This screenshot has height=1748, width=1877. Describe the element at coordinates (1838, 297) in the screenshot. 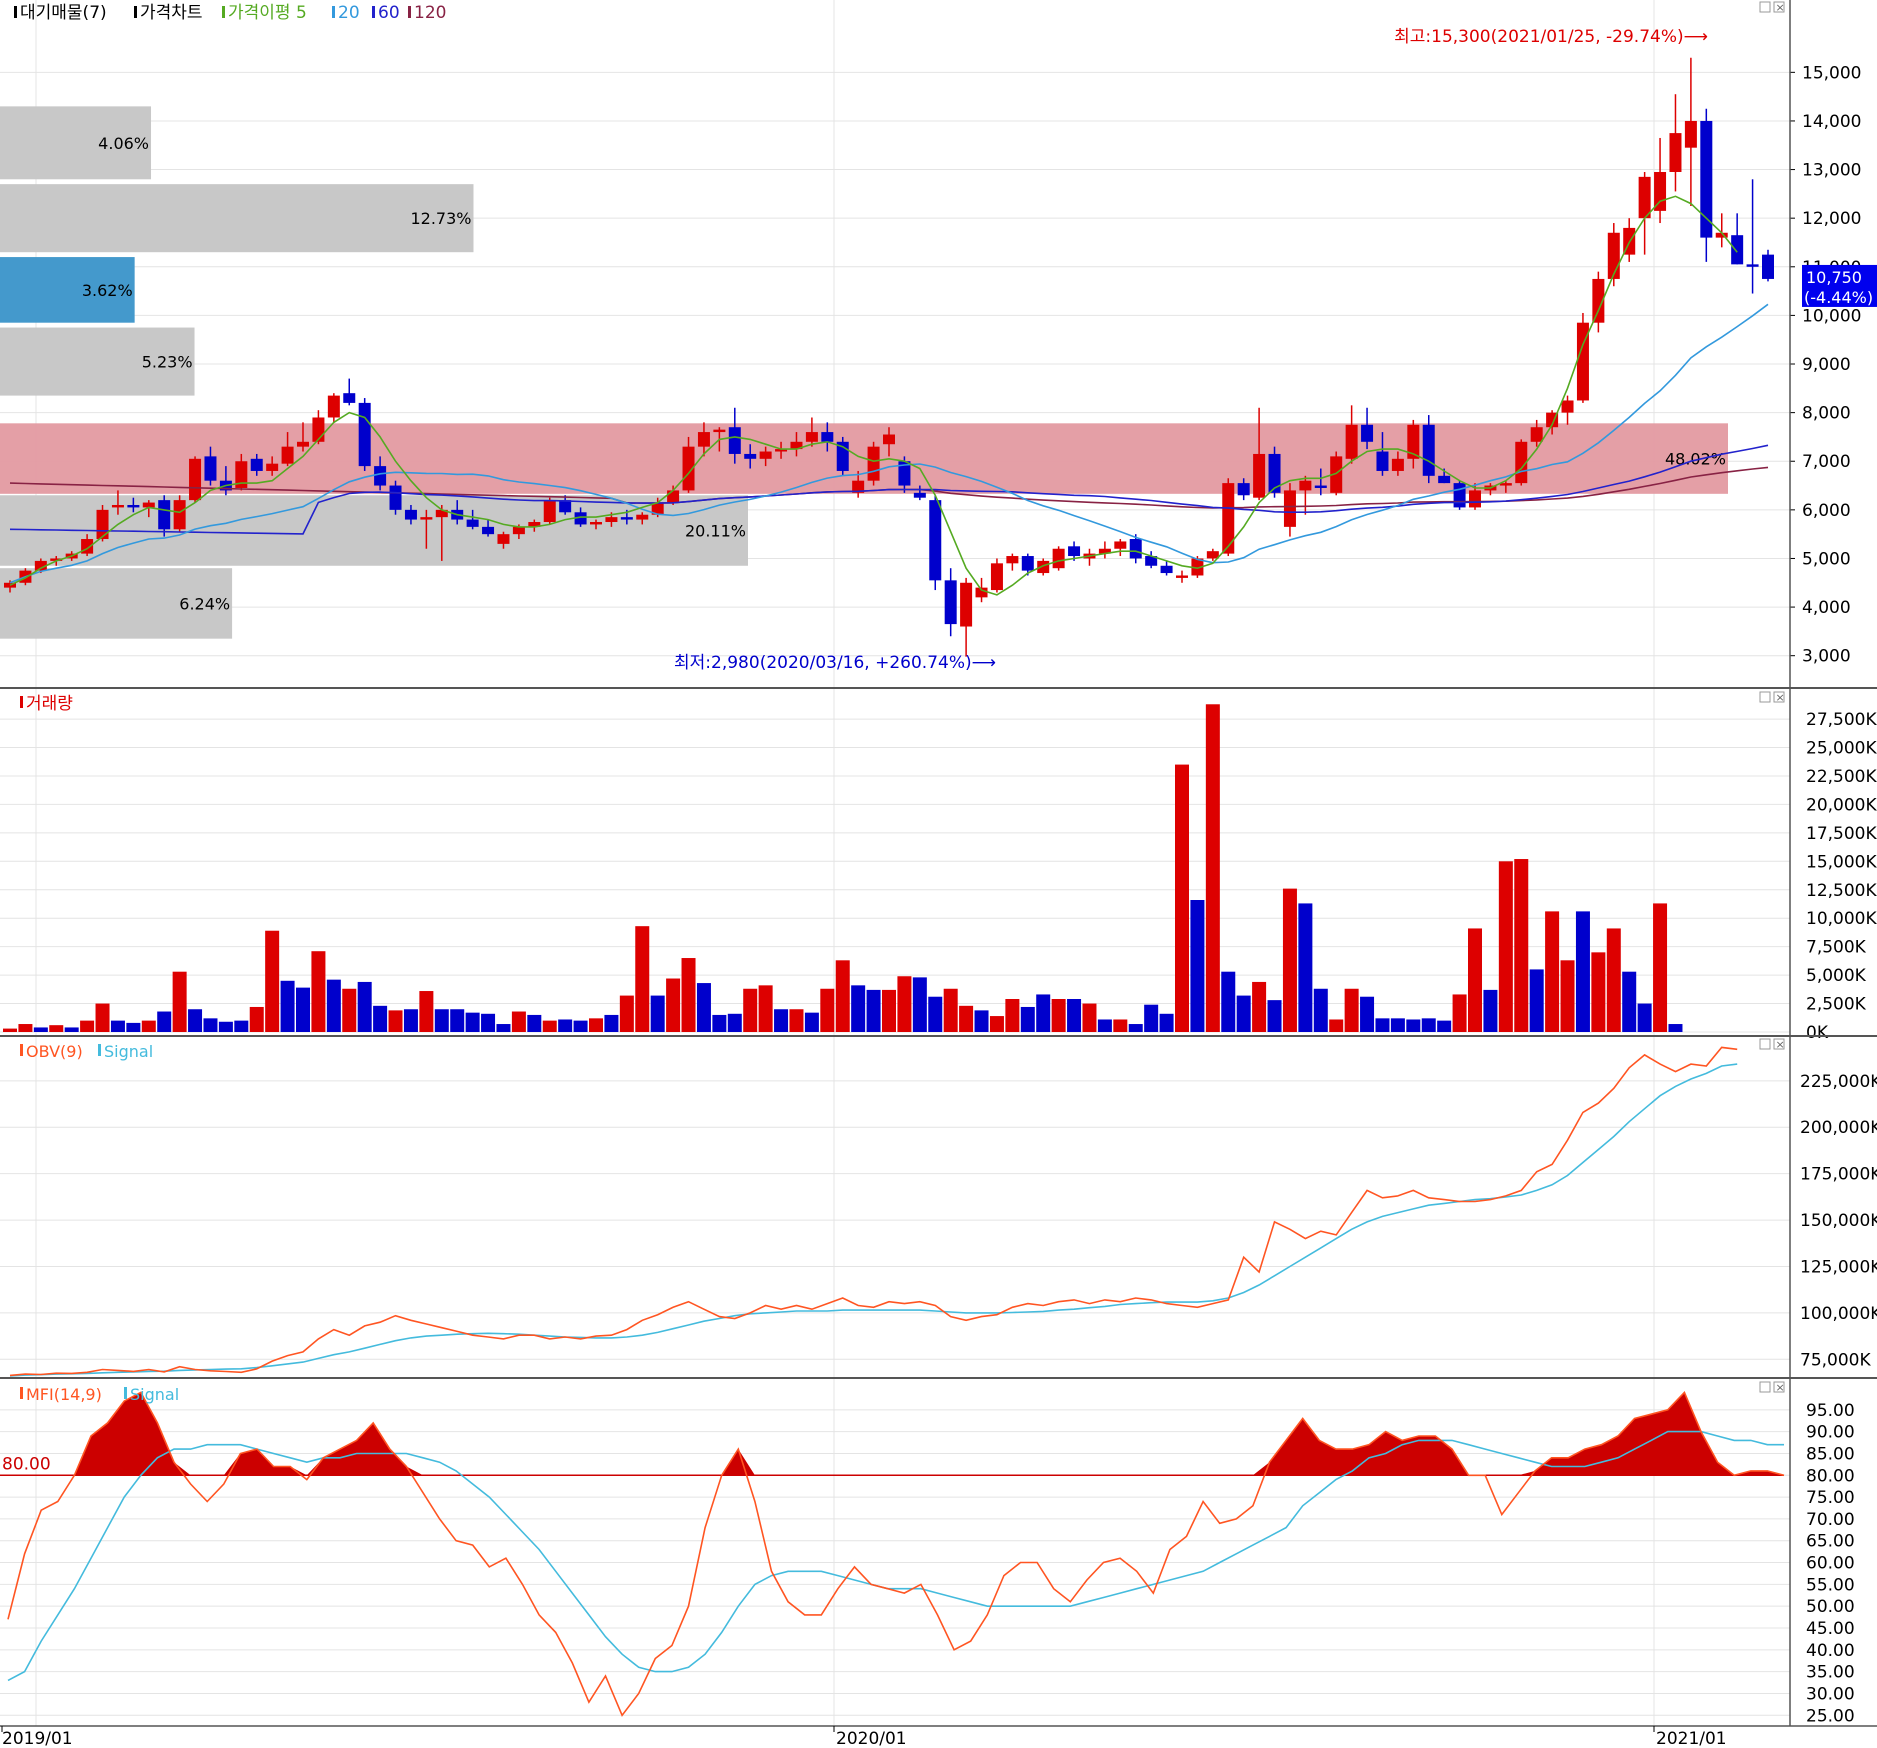

I see `last-price-change: (-4.44%)` at that location.